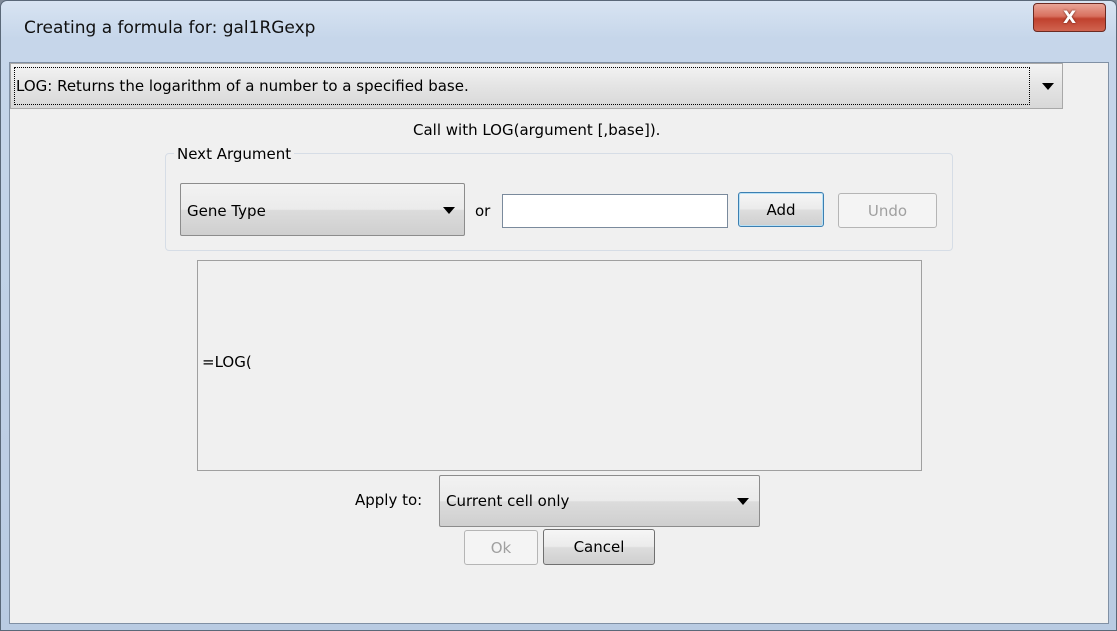 This screenshot has height=631, width=1117. I want to click on apply-to-value: Current cell only, so click(508, 501).